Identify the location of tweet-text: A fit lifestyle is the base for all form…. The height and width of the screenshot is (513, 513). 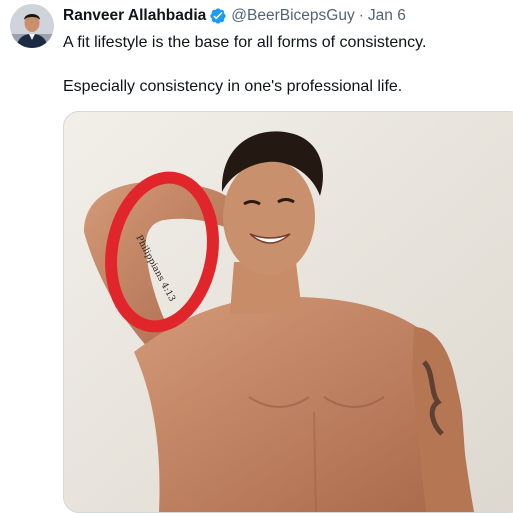
(283, 65).